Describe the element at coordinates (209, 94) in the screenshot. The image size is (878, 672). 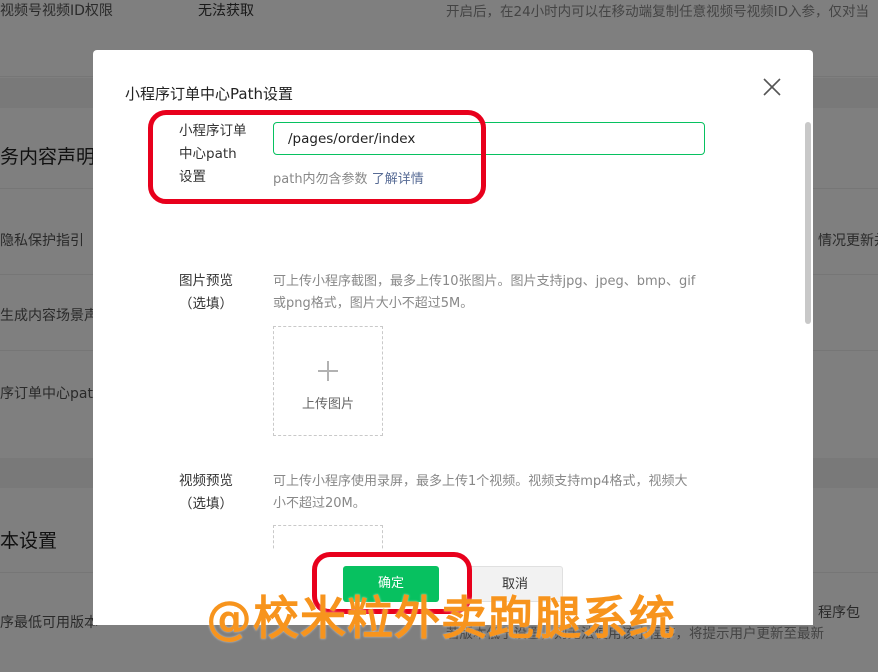
I see `dialog-title: 小程序订单中心Path设置` at that location.